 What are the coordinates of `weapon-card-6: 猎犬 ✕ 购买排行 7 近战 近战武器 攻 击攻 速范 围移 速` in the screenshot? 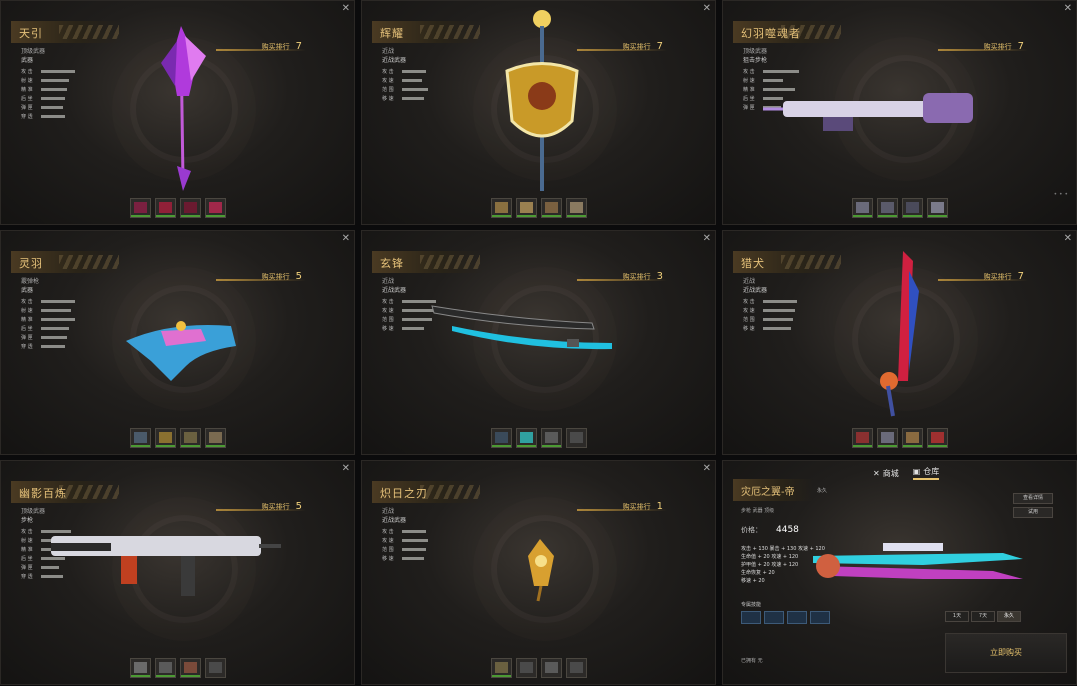 It's located at (899, 342).